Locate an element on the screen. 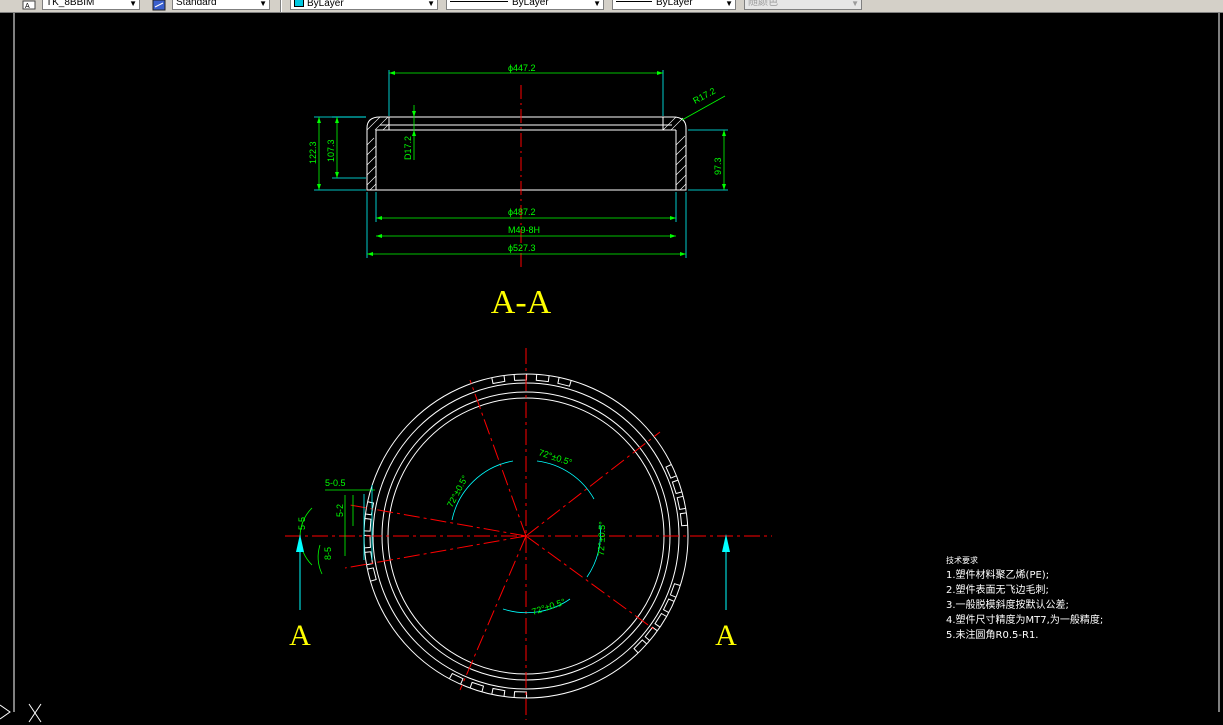  linetype-select: ByLayer ▼ is located at coordinates (525, 5).